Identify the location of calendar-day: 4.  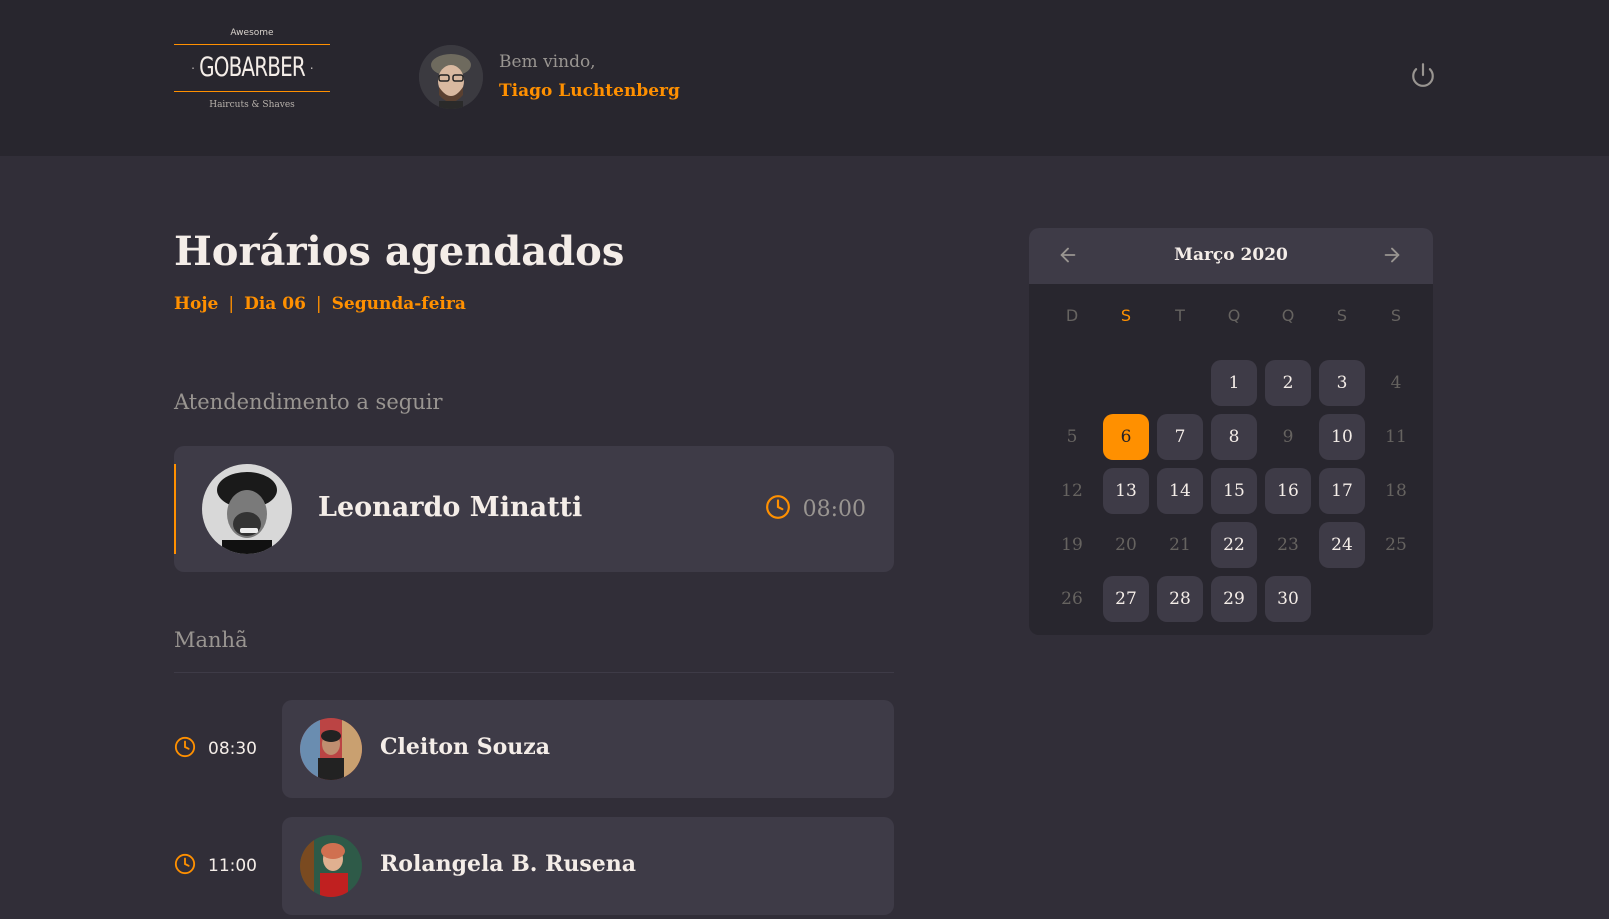
(1396, 383).